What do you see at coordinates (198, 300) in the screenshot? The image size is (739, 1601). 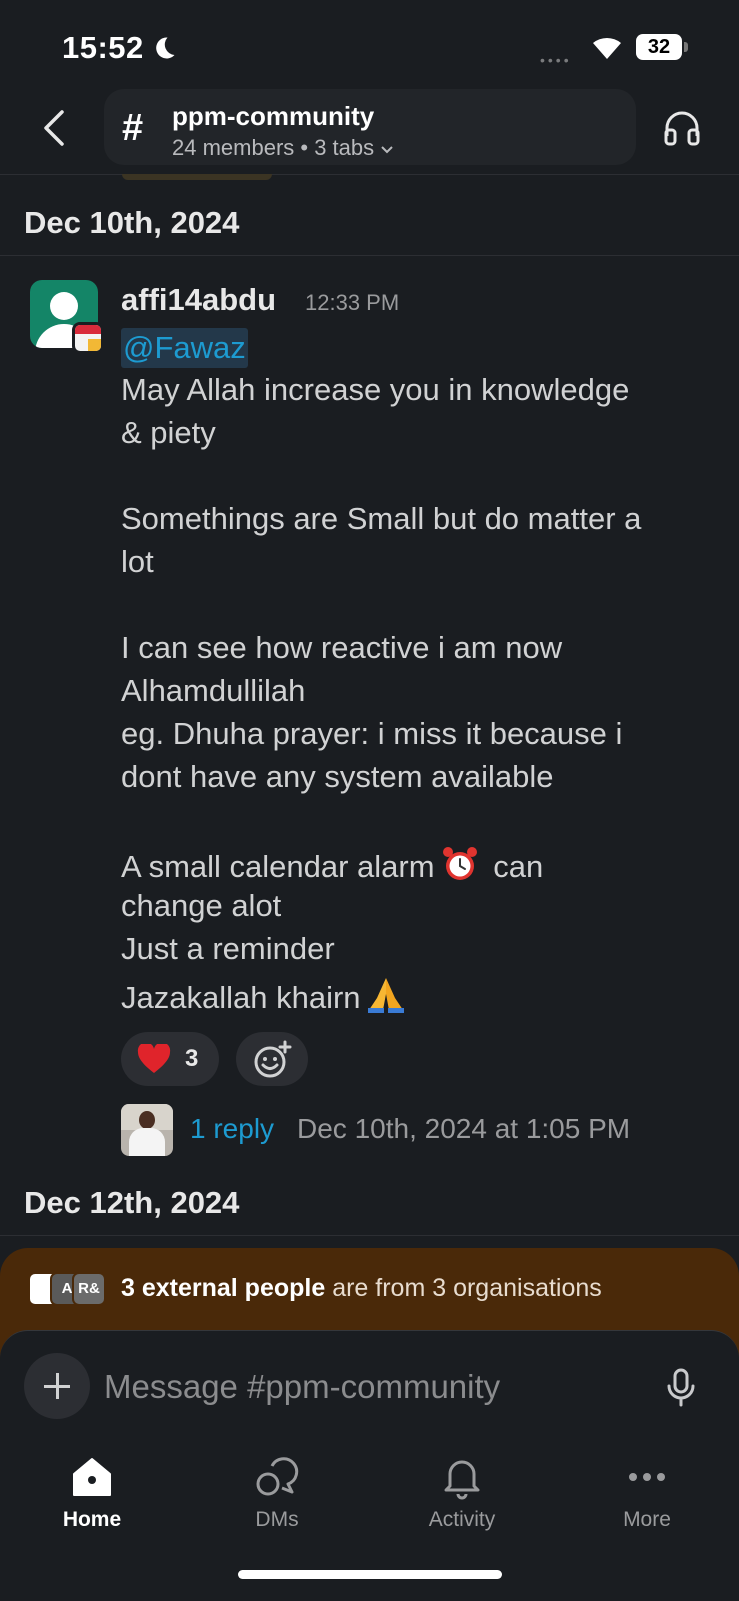 I see `message-author: affi14abdu` at bounding box center [198, 300].